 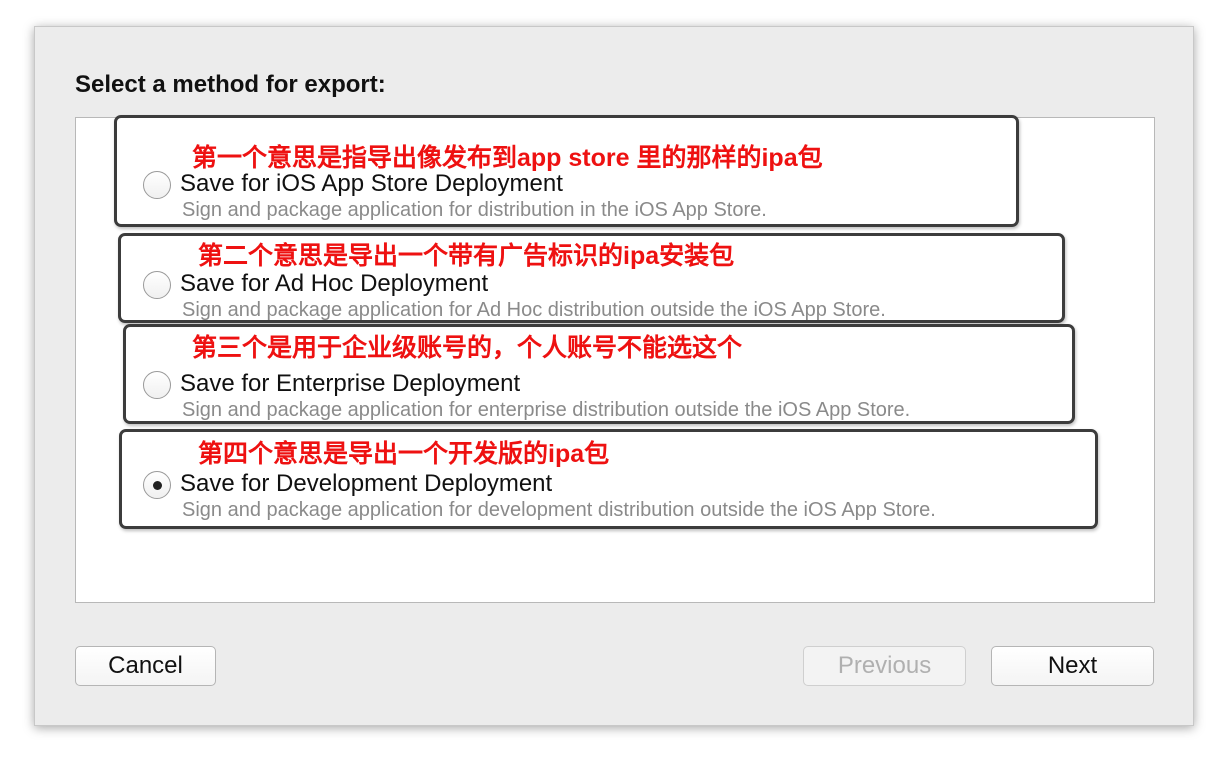 What do you see at coordinates (884, 666) in the screenshot?
I see `previous-button: Previous` at bounding box center [884, 666].